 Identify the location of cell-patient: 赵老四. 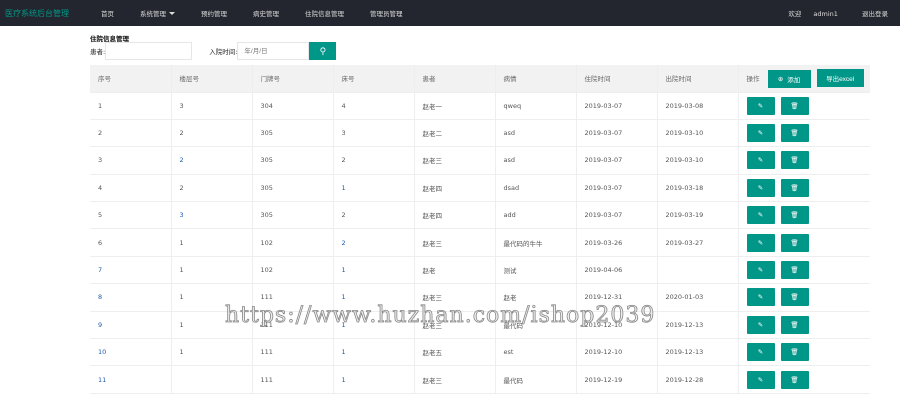
(455, 188).